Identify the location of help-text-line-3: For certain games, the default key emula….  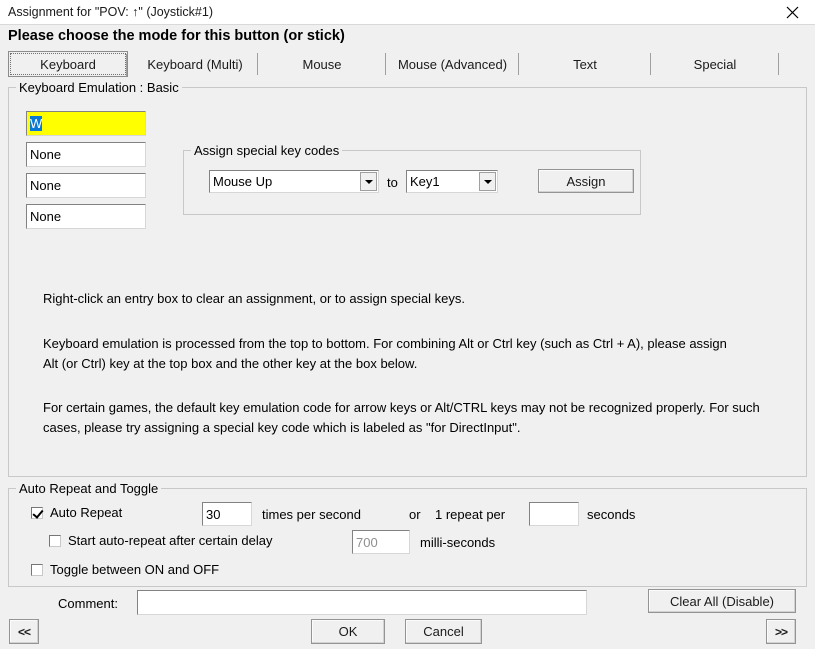
(401, 417).